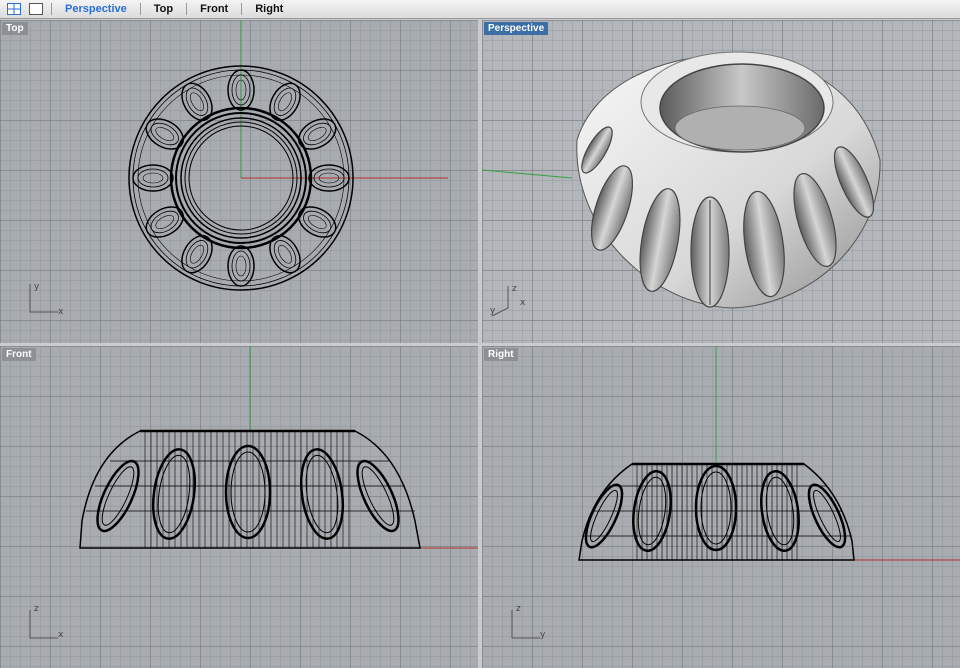 The width and height of the screenshot is (960, 668). What do you see at coordinates (288, 155) in the screenshot?
I see `top-view-wireframe` at bounding box center [288, 155].